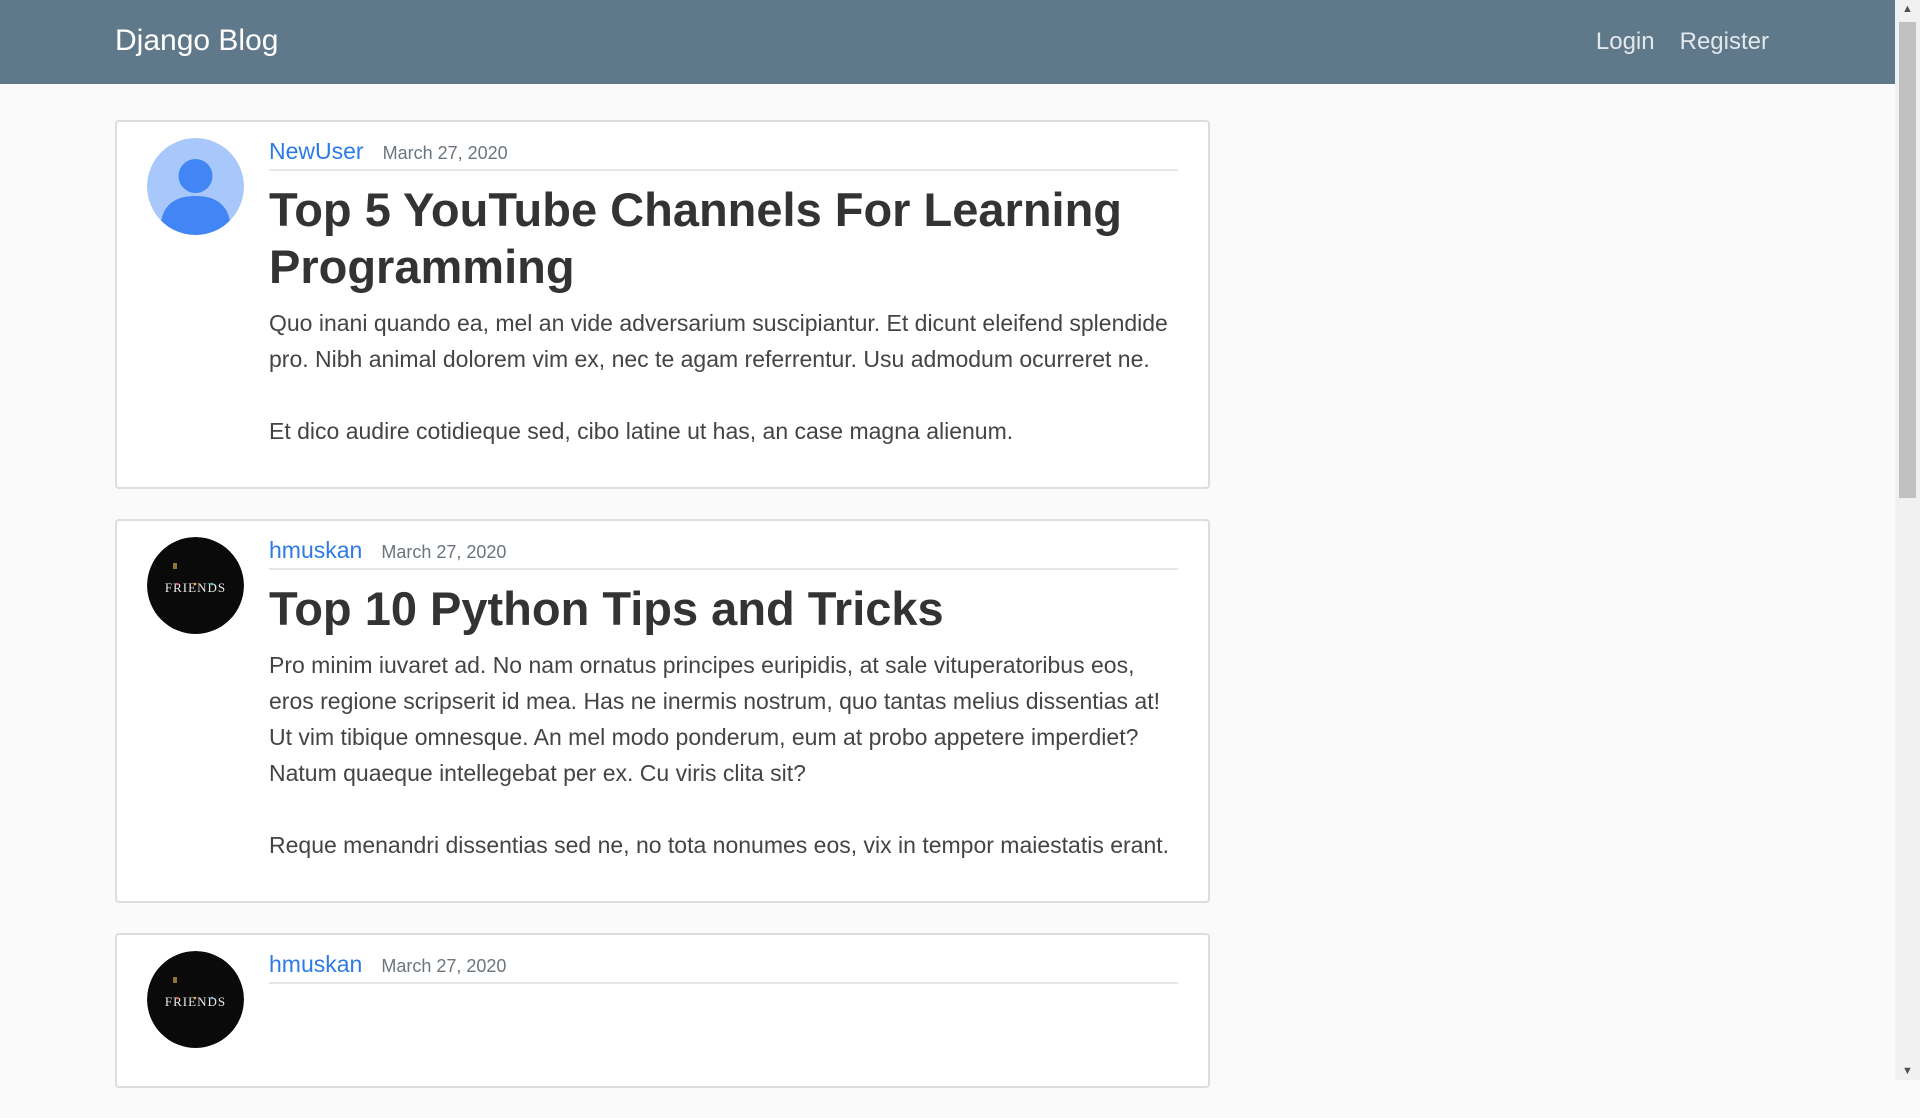 This screenshot has height=1118, width=1920. I want to click on post-card: FRIENDS hmuskan March 27, 2020, so click(662, 1010).